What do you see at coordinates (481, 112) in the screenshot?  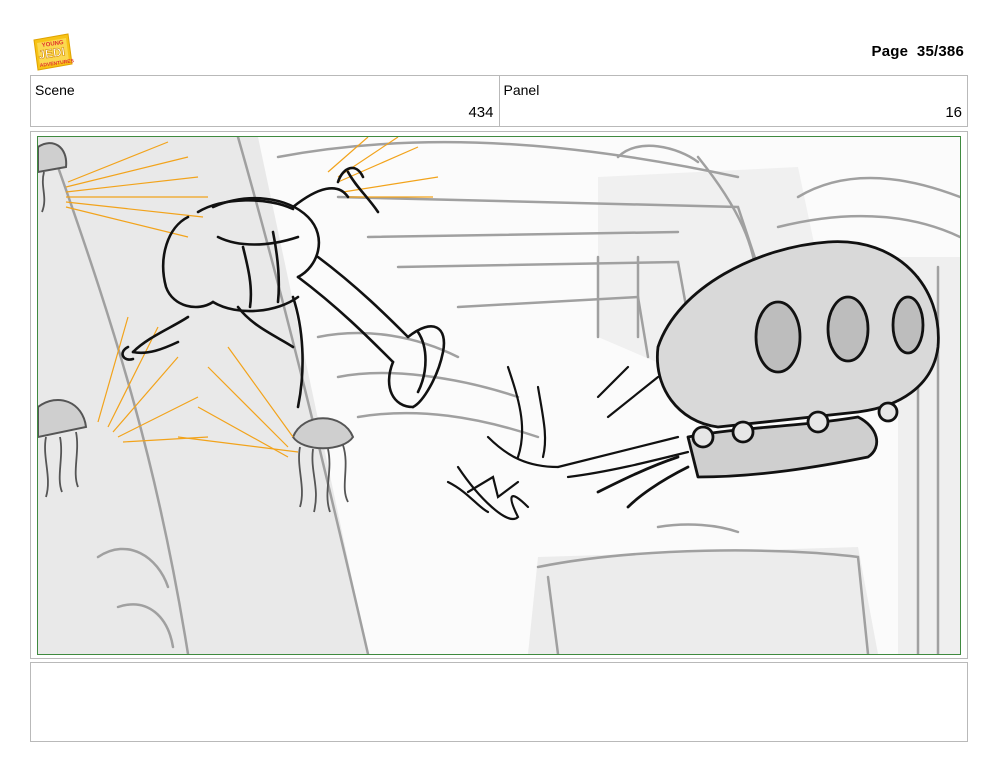 I see `scene-value: 434` at bounding box center [481, 112].